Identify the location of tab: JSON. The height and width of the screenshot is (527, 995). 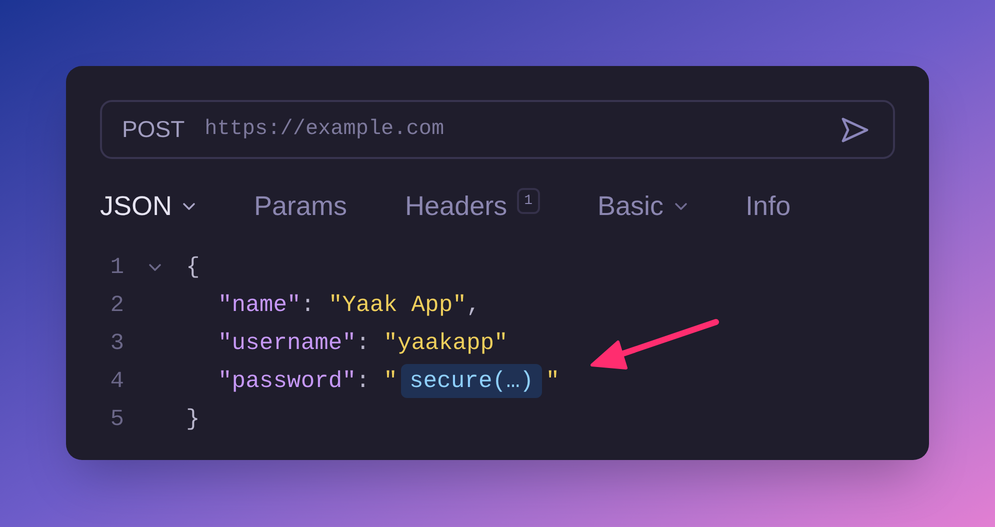
(148, 206).